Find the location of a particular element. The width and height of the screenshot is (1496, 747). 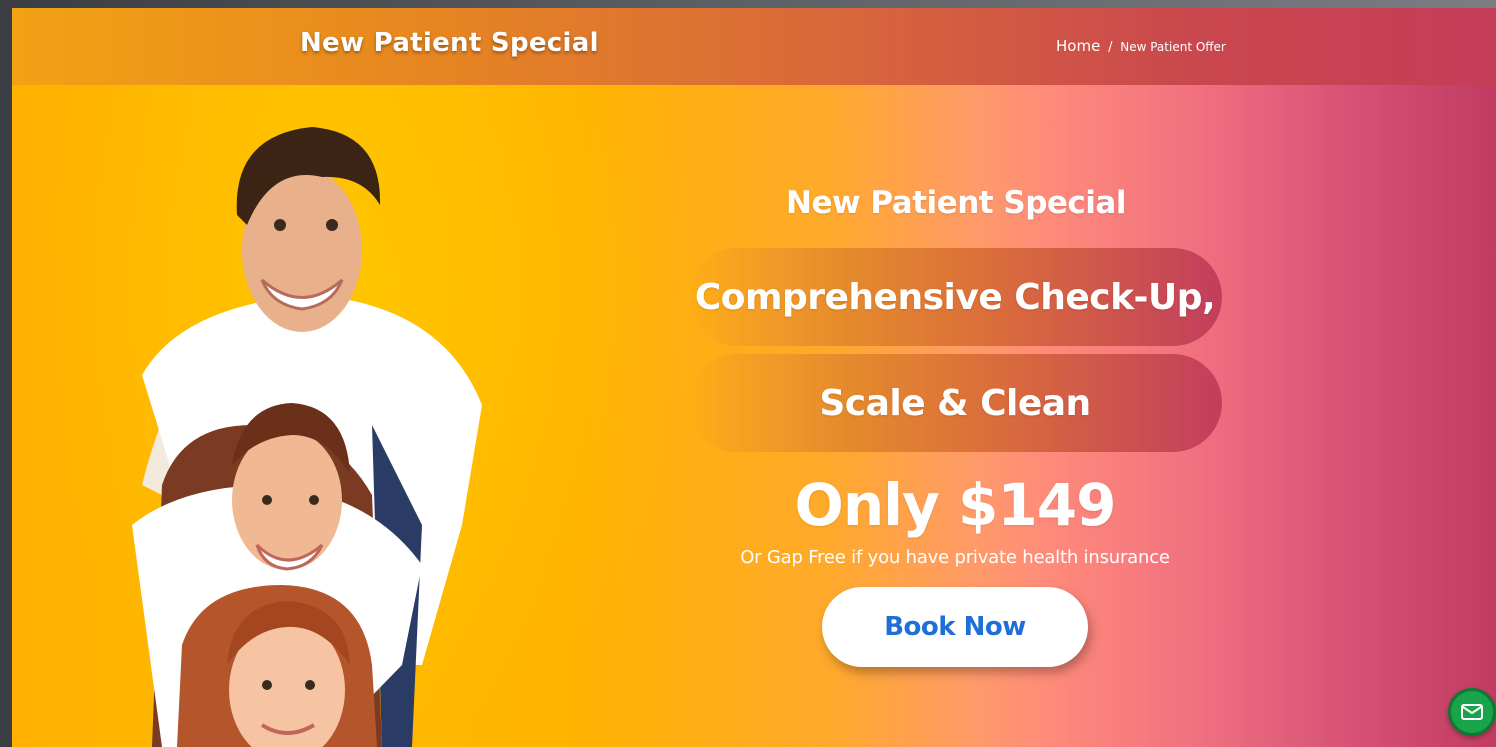

left-gutter is located at coordinates (6, 373).